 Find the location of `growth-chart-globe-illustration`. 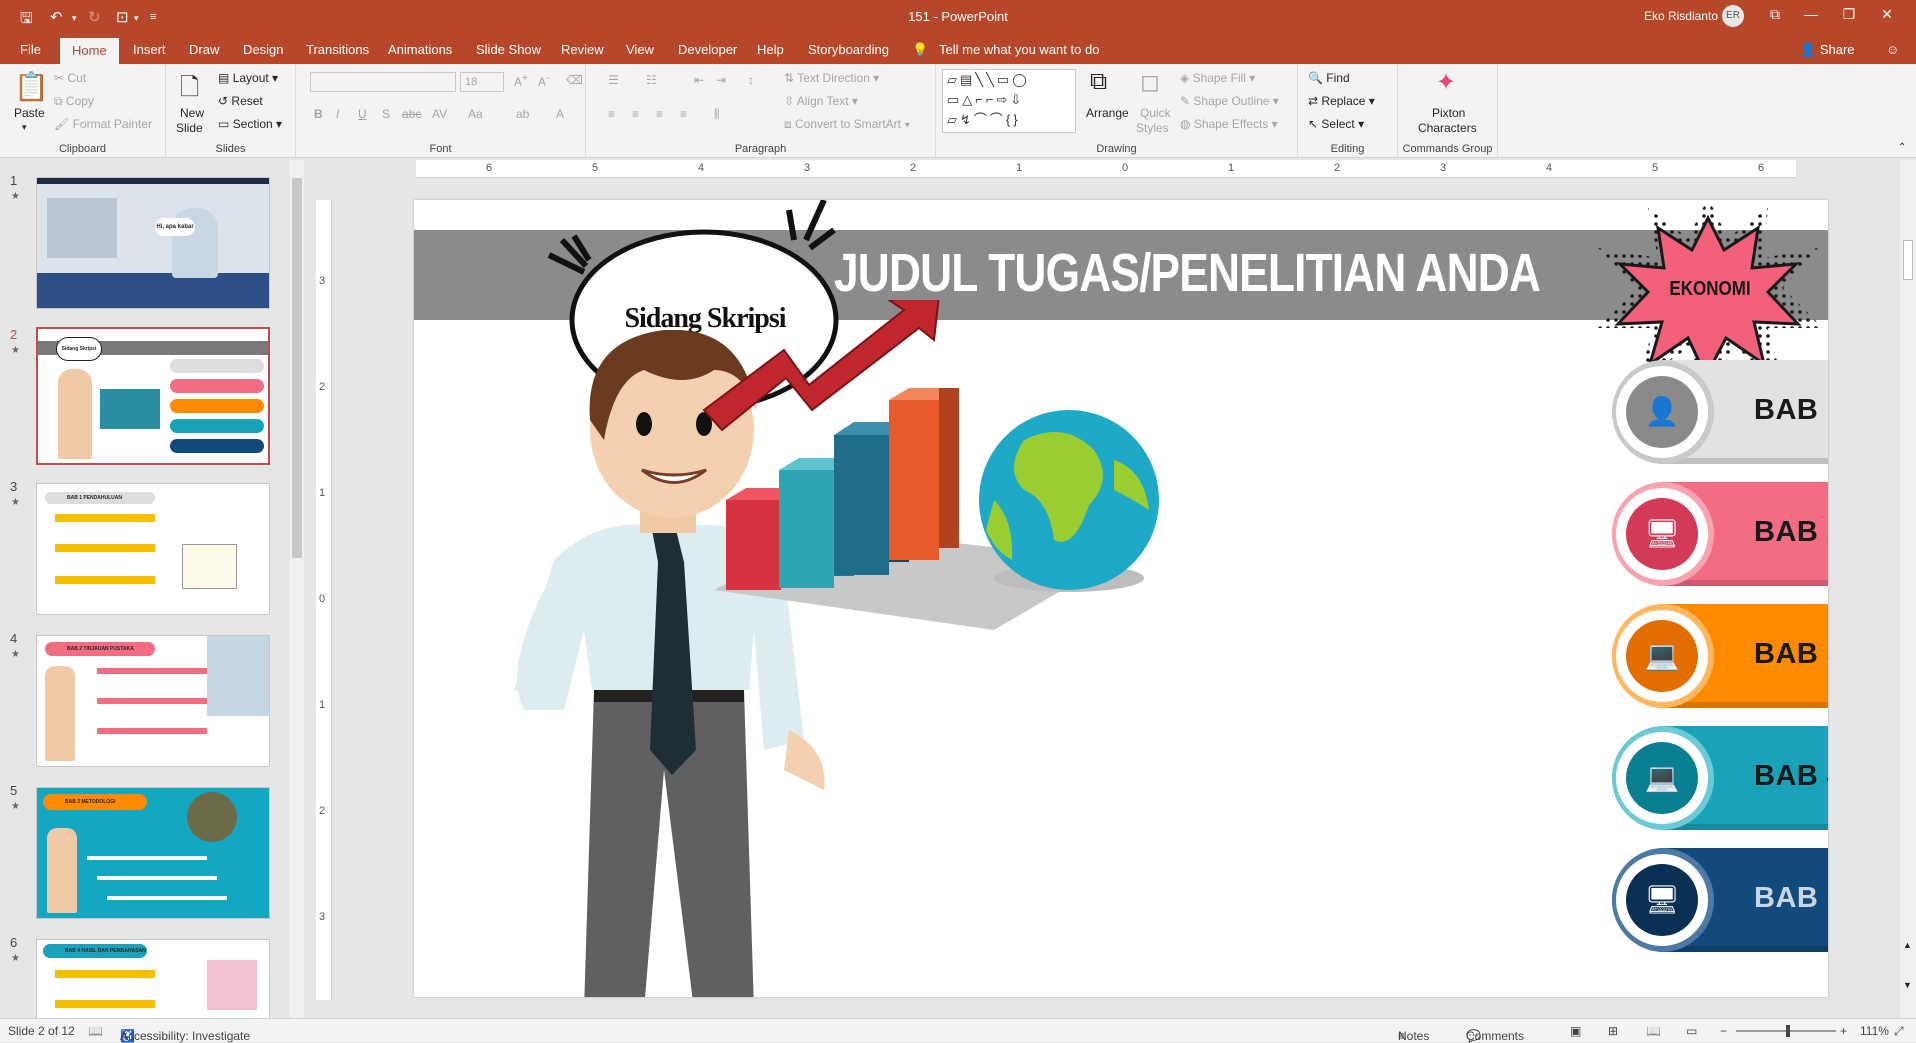

growth-chart-globe-illustration is located at coordinates (954, 510).